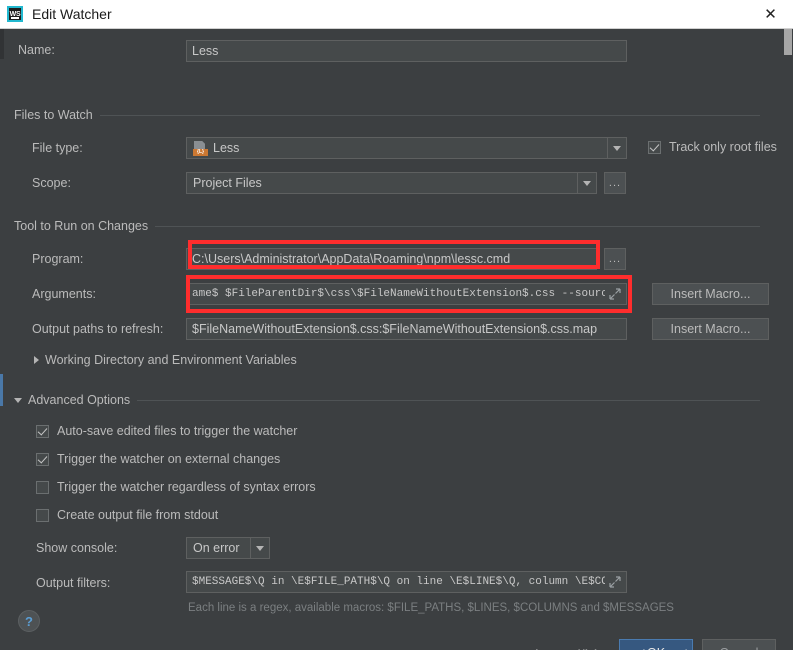 The width and height of the screenshot is (793, 650). I want to click on webstorm-icon: WS, so click(15, 14).